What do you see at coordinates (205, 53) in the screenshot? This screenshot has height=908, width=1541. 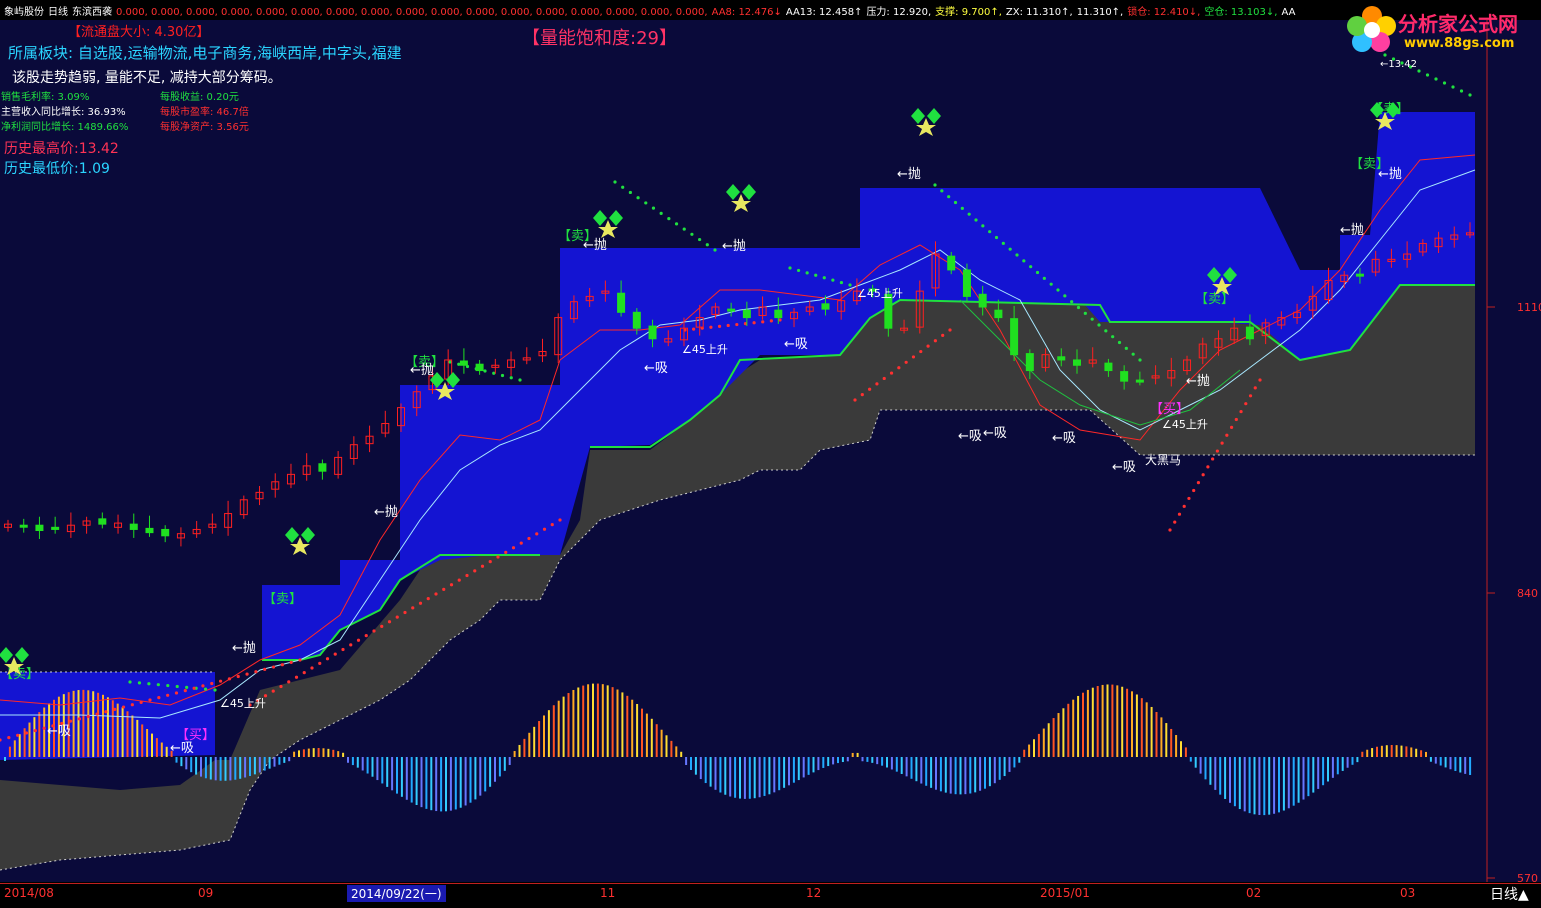 I see `sectors: 所属板块: 自选股,运输物流,电子商务,海峡西岸,中字头,福建` at bounding box center [205, 53].